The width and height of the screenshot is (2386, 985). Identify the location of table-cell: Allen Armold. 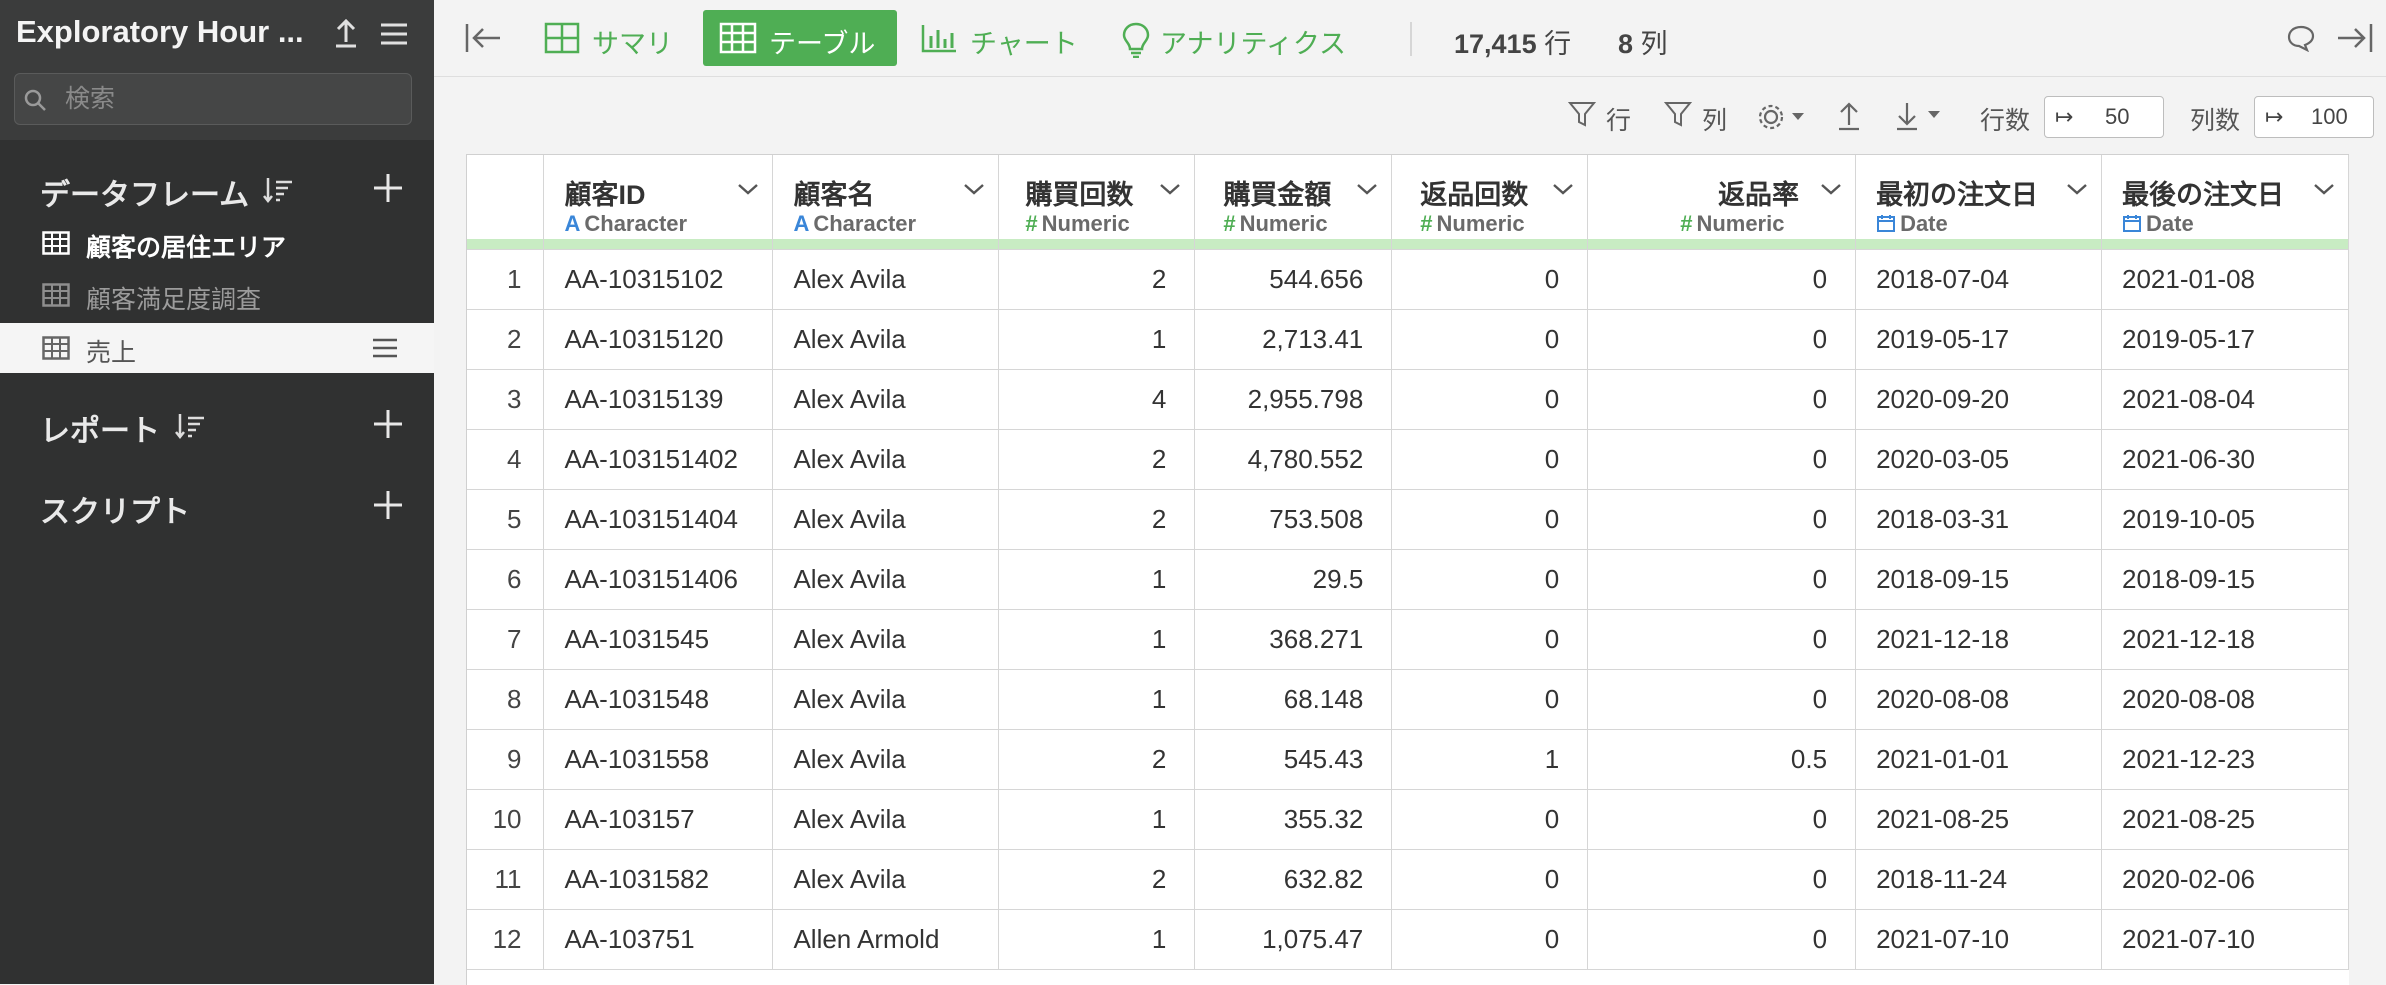
(886, 939).